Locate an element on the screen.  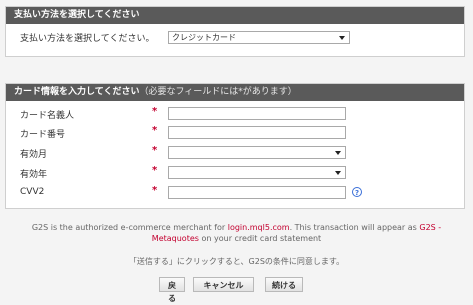
merchant-text-after: on your credit card statement is located at coordinates (260, 238).